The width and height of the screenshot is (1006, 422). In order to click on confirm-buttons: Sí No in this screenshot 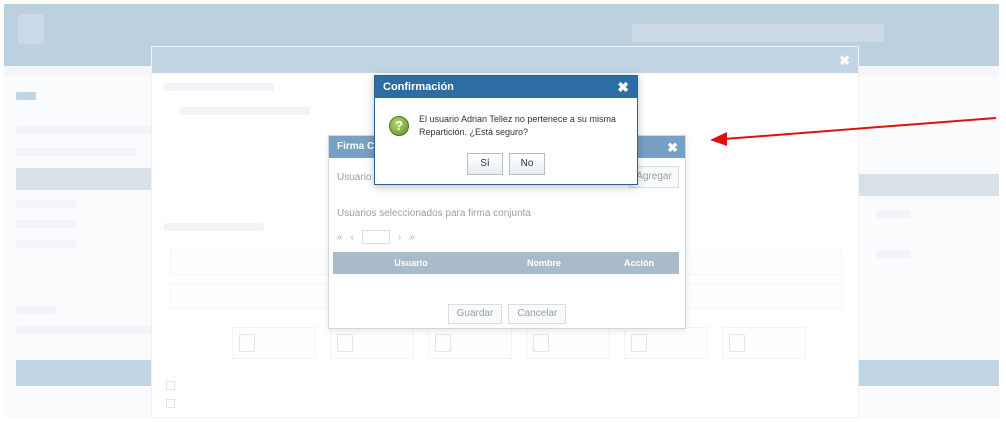, I will do `click(506, 164)`.